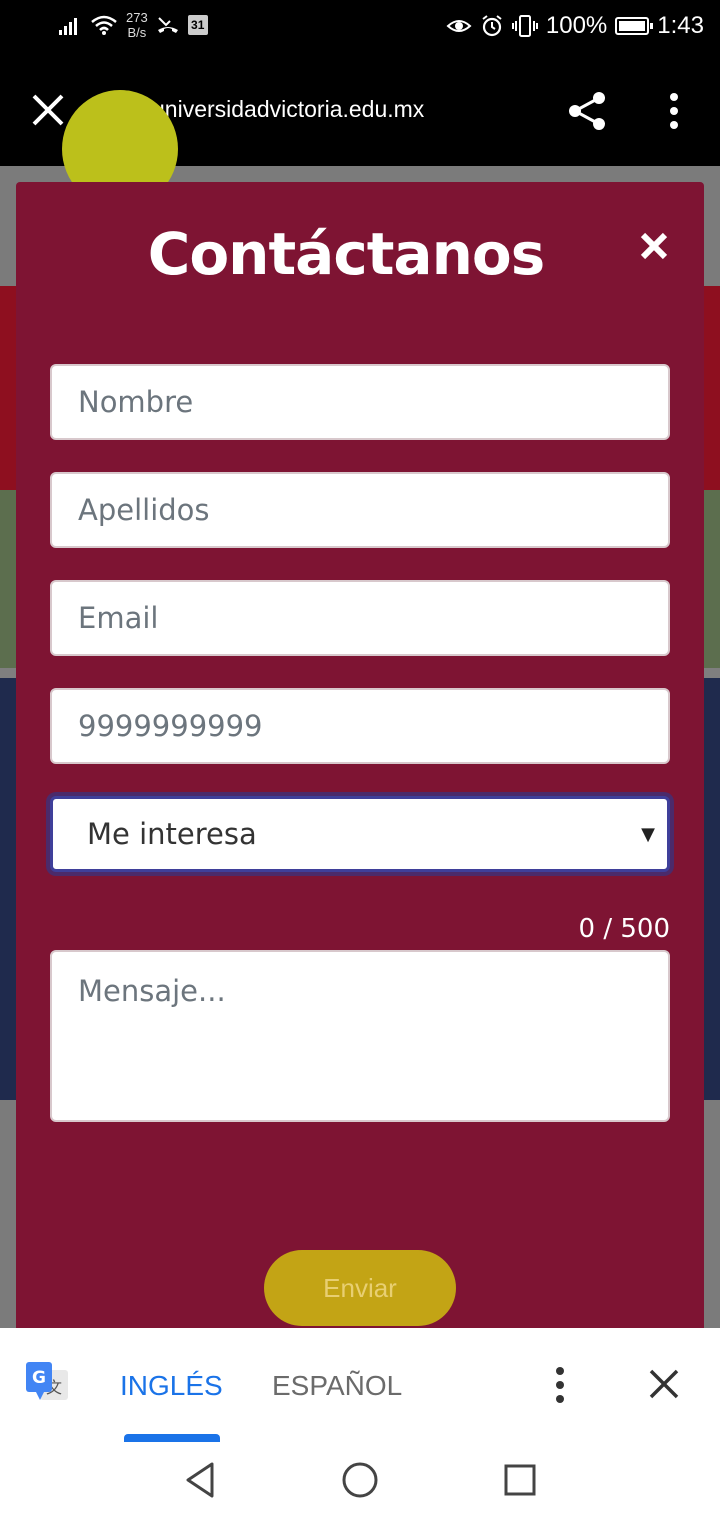 The height and width of the screenshot is (1520, 720). I want to click on apellidos-input: Apellidos, so click(360, 510).